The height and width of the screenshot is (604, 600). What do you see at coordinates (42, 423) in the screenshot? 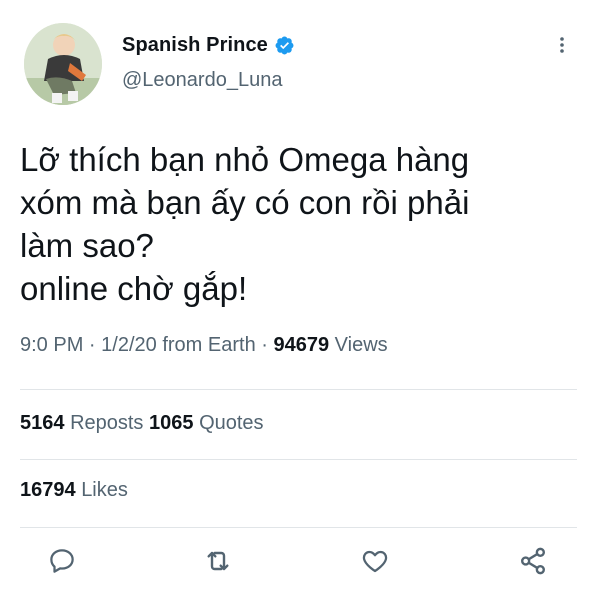
I see `reposts-count: 5164` at bounding box center [42, 423].